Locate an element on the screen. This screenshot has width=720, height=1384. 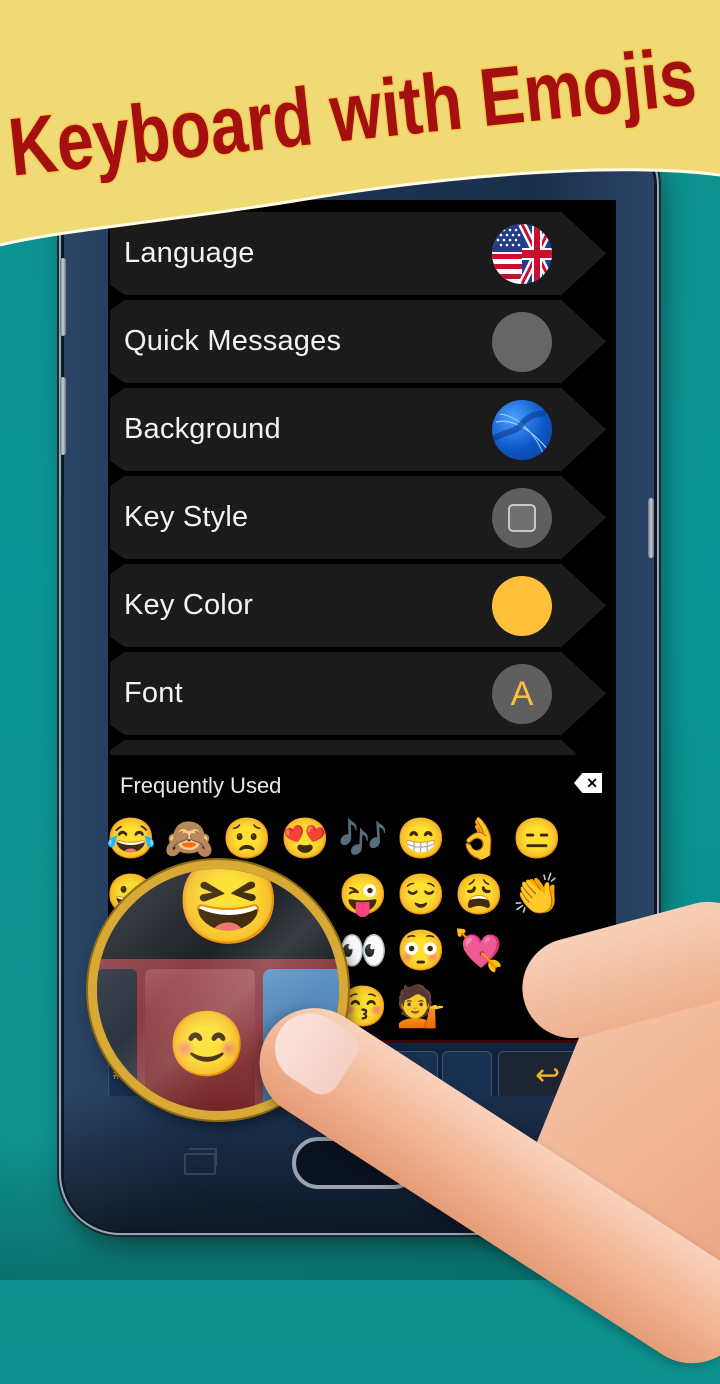
volume-down-button is located at coordinates (63, 416).